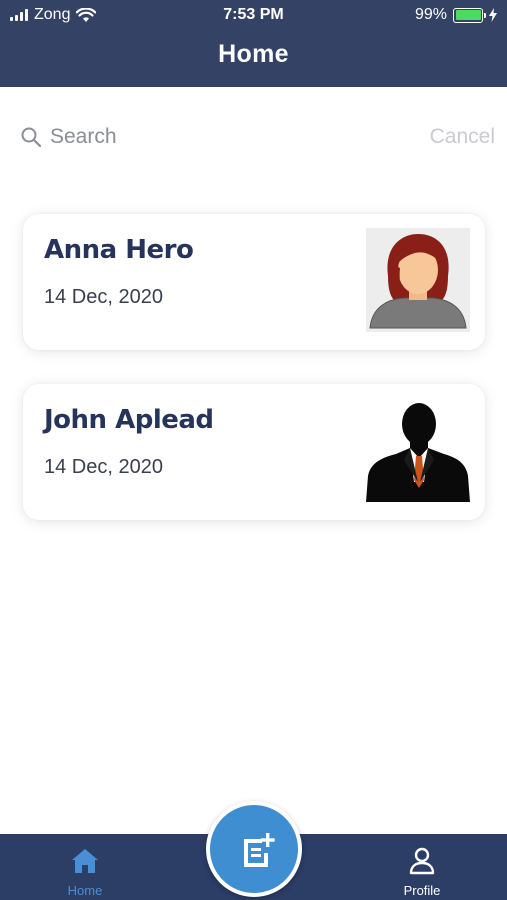 Image resolution: width=507 pixels, height=900 pixels. What do you see at coordinates (119, 250) in the screenshot?
I see `contact-name: Anna Hero` at bounding box center [119, 250].